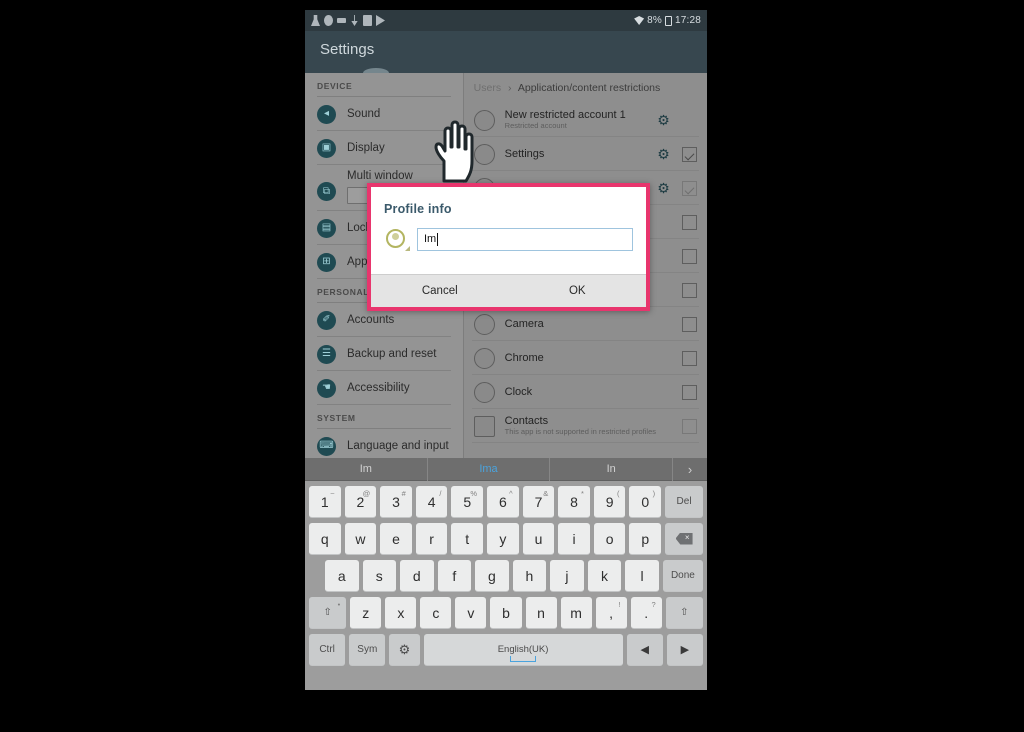 This screenshot has width=1024, height=732. Describe the element at coordinates (538, 502) in the screenshot. I see `key-7: 7 &` at that location.